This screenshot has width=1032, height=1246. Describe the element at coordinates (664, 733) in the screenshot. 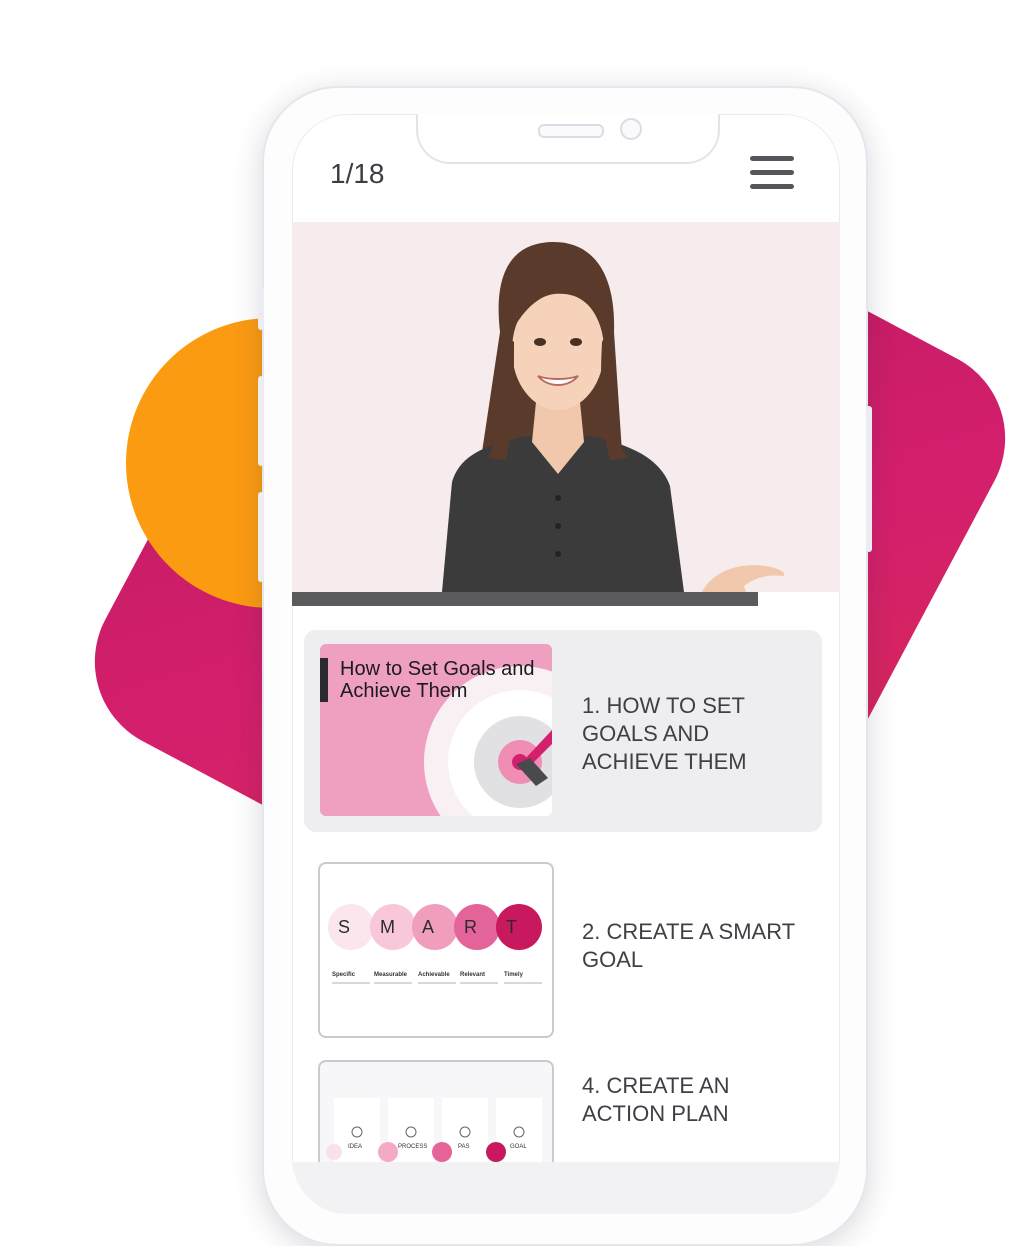

I see `lesson-title-1: 1. How to set goals and achieve them` at that location.